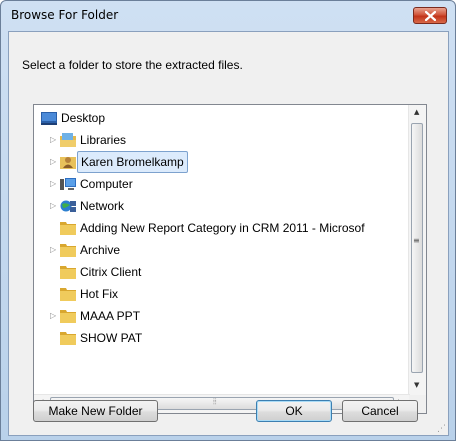  I want to click on tree-item-computer: ▷ Computer, so click(222, 184).